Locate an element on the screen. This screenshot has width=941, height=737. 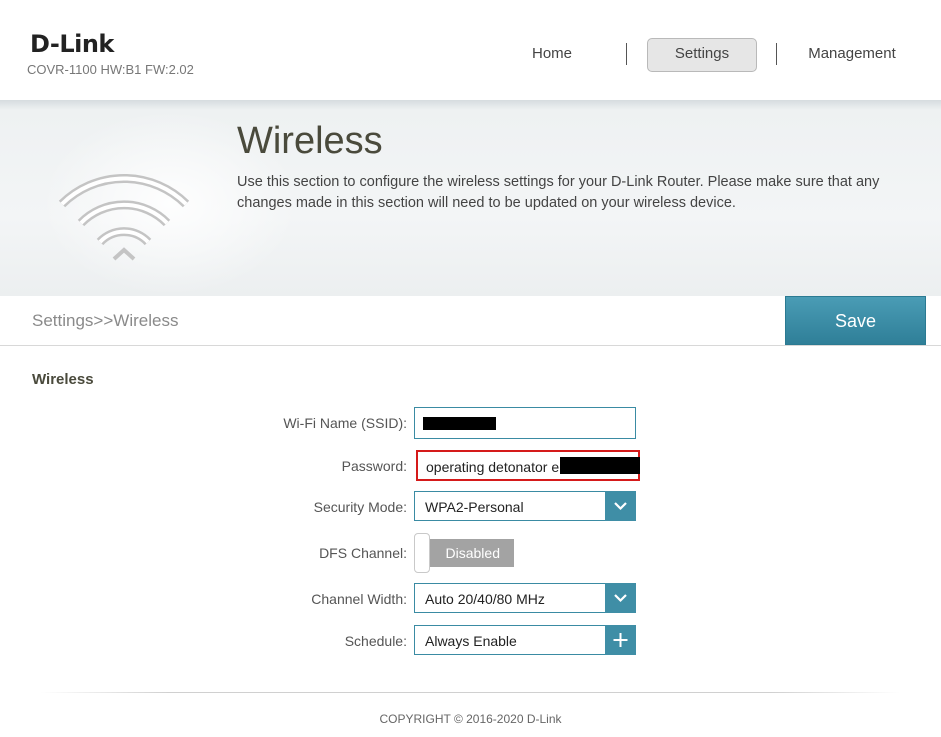
breadcrumb: Settings>>Wireless is located at coordinates (105, 320).